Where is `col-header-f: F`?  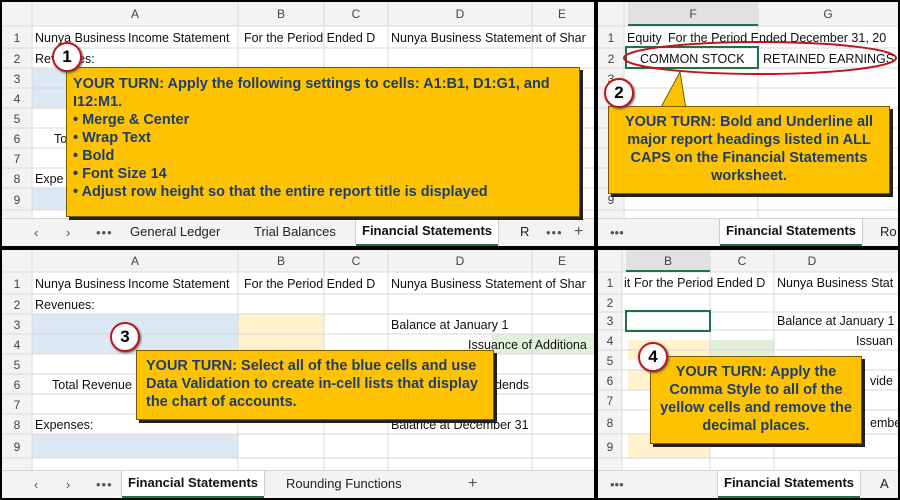 col-header-f: F is located at coordinates (692, 14).